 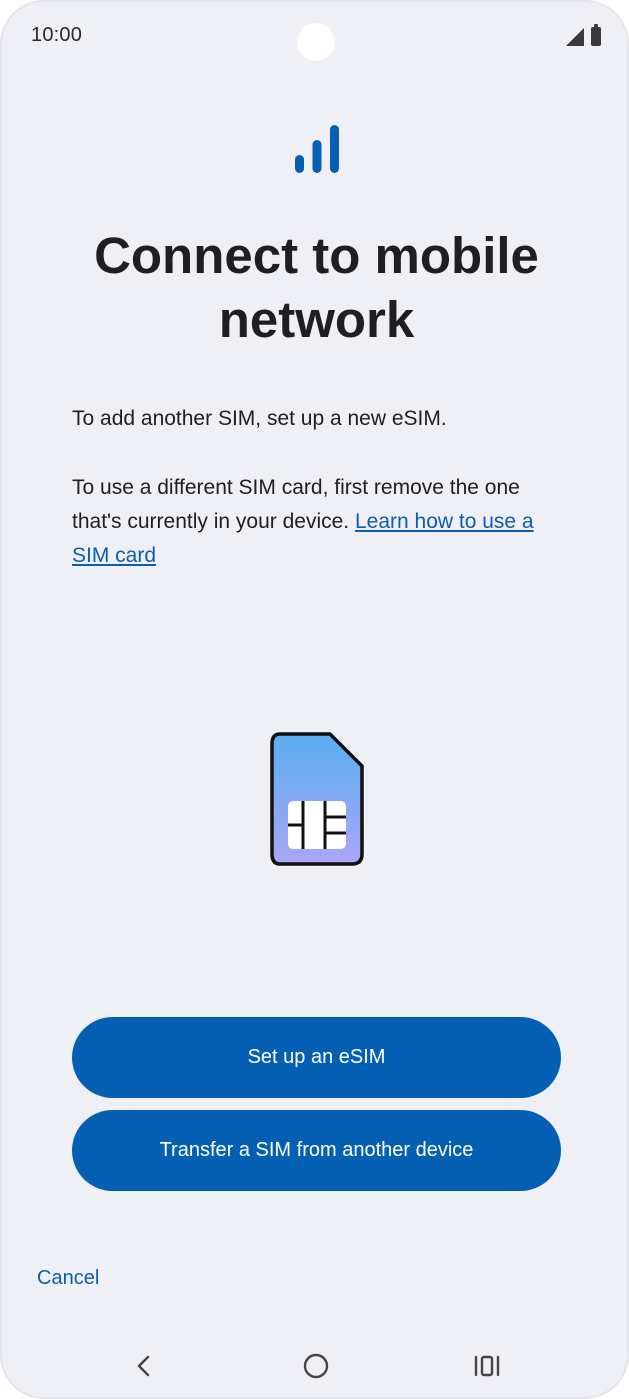 I want to click on status-icons, so click(x=583, y=35).